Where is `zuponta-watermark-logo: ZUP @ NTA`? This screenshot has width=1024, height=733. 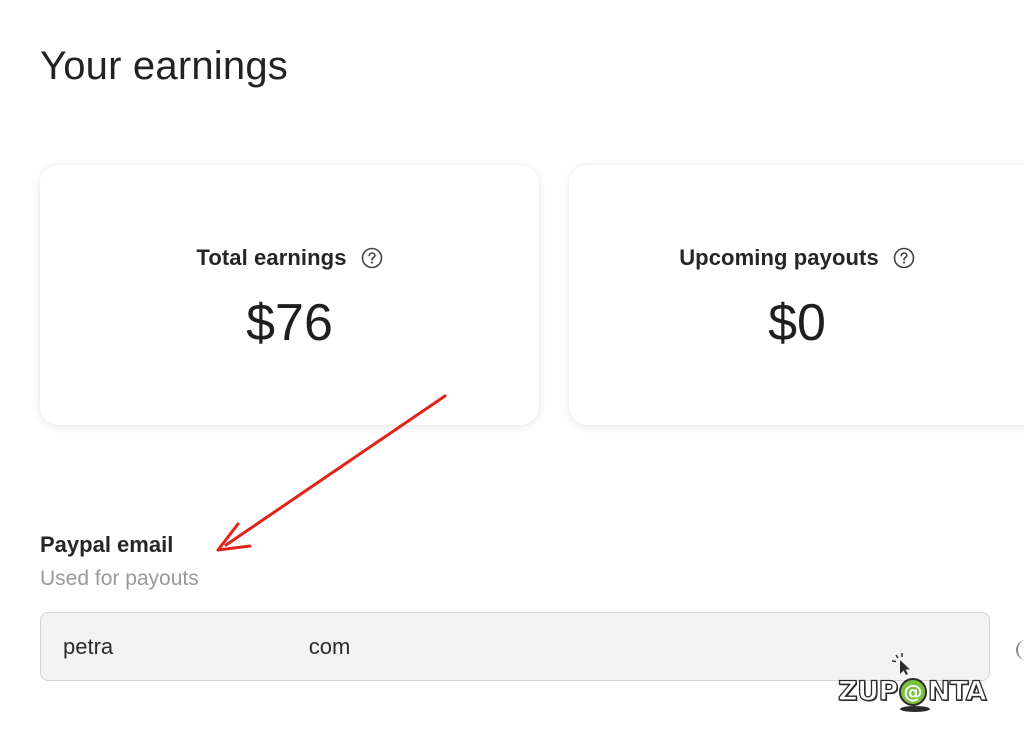 zuponta-watermark-logo: ZUP @ NTA is located at coordinates (917, 683).